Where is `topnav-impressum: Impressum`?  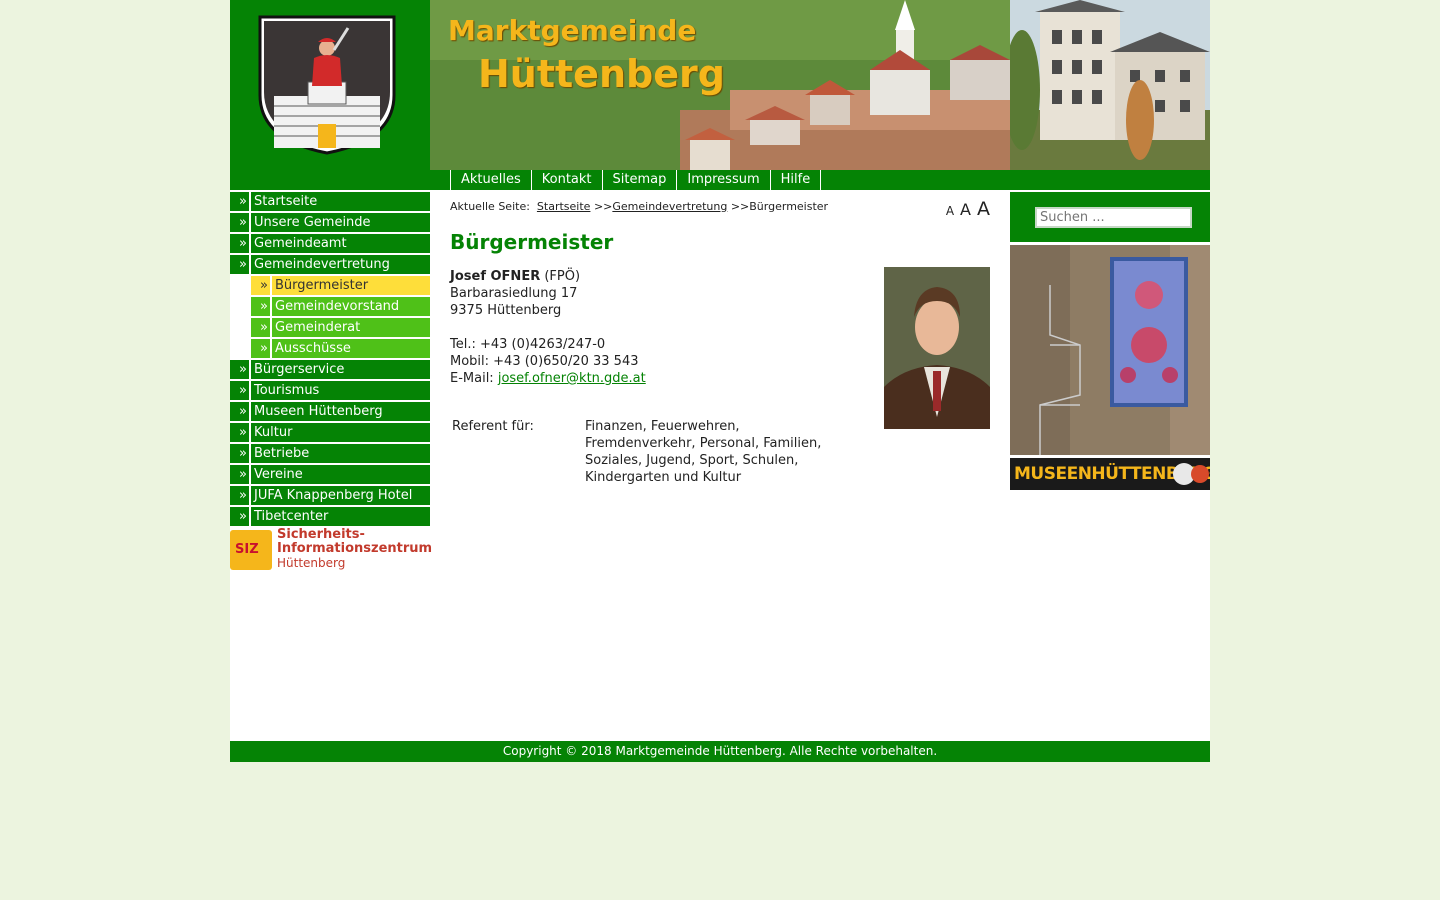
topnav-impressum: Impressum is located at coordinates (723, 180).